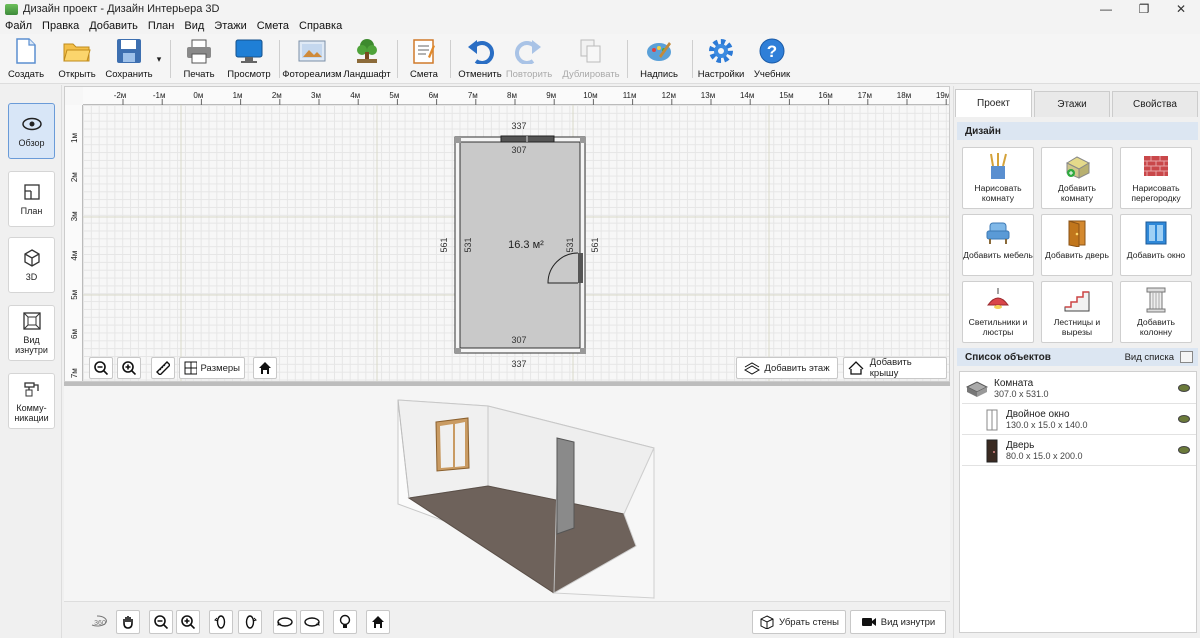  What do you see at coordinates (799, 622) in the screenshot?
I see `remove-walls-button: Убрать стены` at bounding box center [799, 622].